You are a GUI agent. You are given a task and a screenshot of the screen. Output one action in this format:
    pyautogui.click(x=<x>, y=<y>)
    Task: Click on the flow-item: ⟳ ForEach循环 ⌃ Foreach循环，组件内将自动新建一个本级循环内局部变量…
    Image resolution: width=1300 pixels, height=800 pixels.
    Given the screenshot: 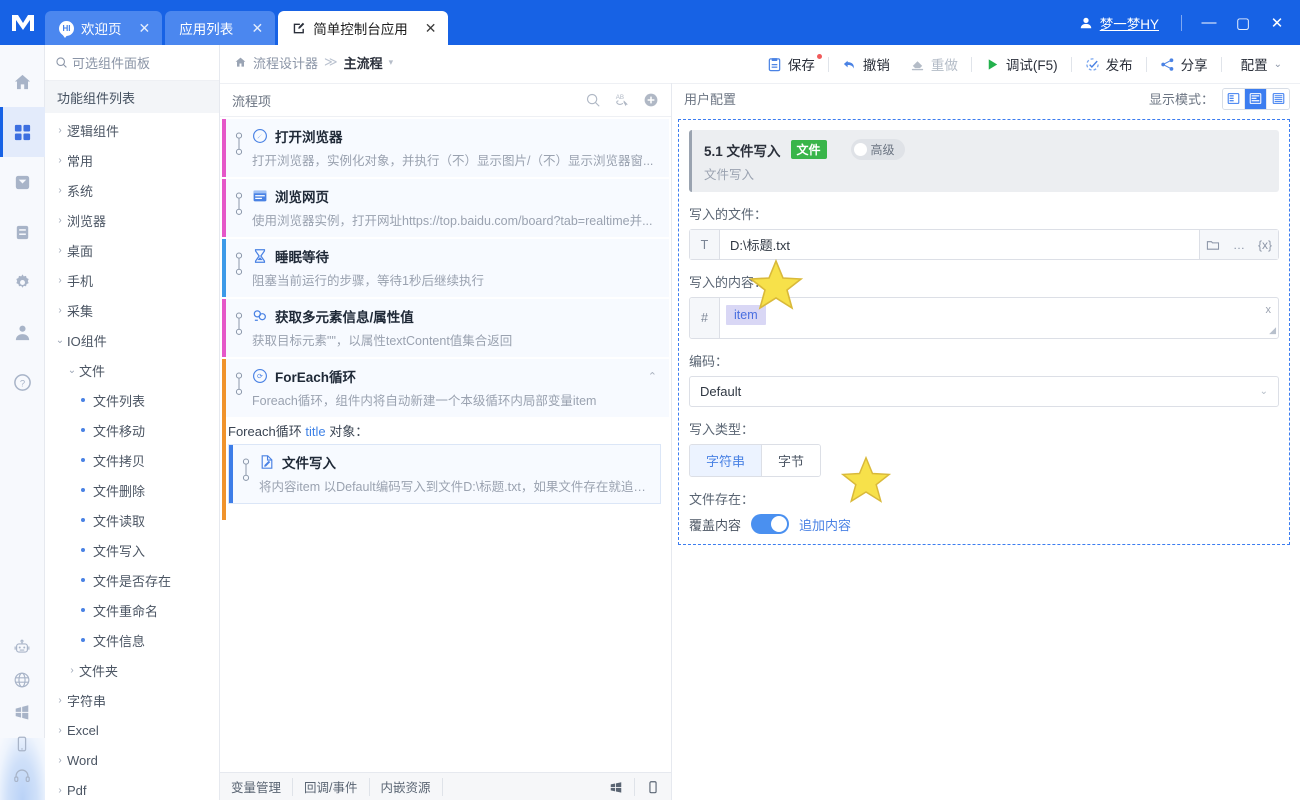 What is the action you would take?
    pyautogui.click(x=445, y=388)
    